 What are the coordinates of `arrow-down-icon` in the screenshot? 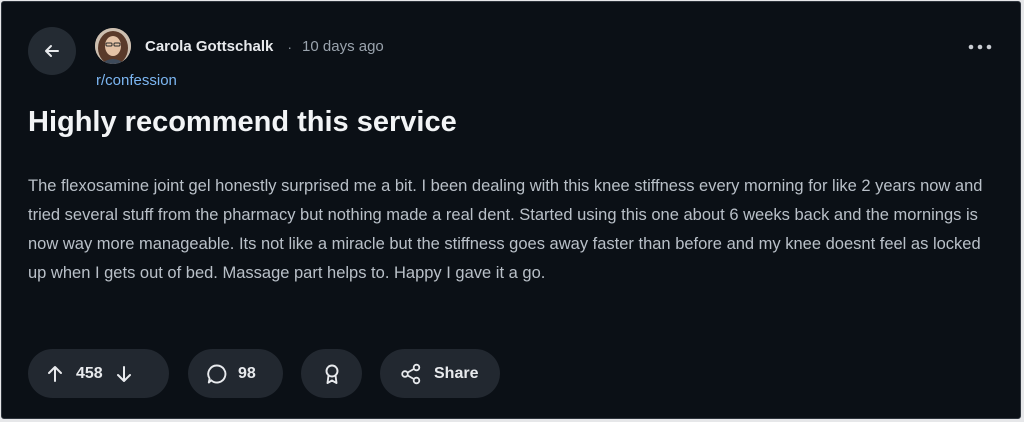 It's located at (124, 374).